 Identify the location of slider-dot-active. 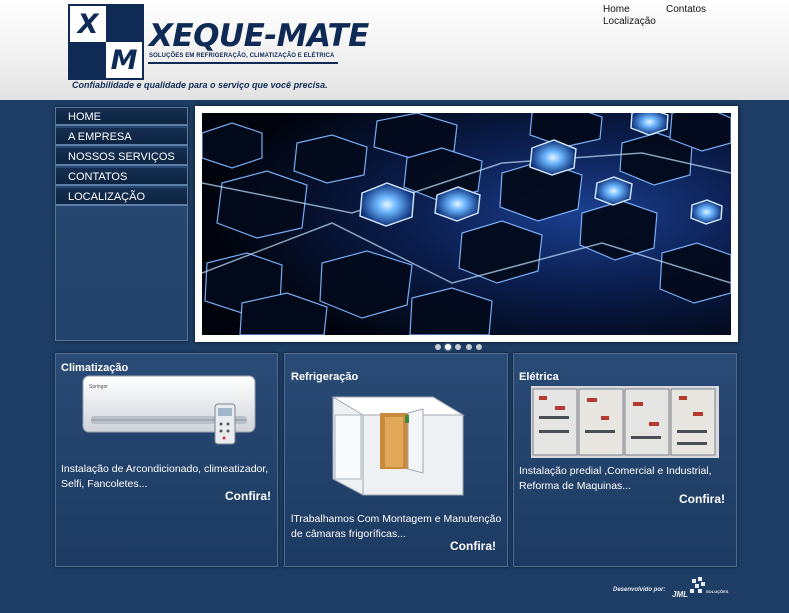
(448, 347).